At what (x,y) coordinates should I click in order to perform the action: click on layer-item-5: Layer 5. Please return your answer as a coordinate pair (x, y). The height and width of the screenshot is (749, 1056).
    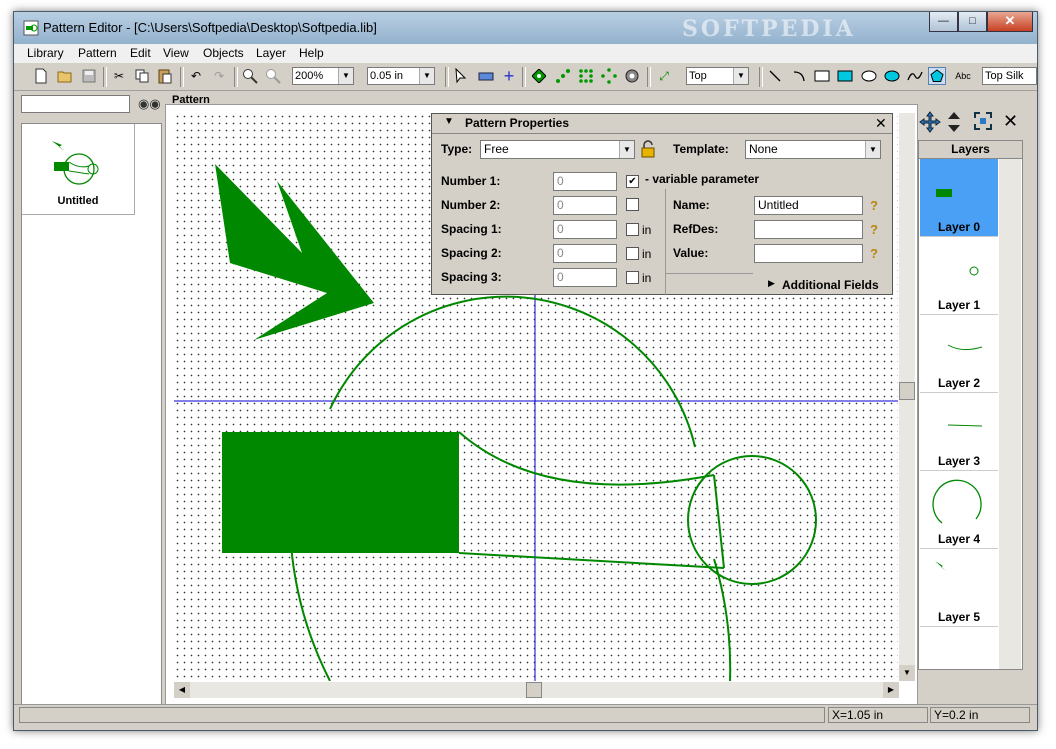
    Looking at the image, I should click on (959, 588).